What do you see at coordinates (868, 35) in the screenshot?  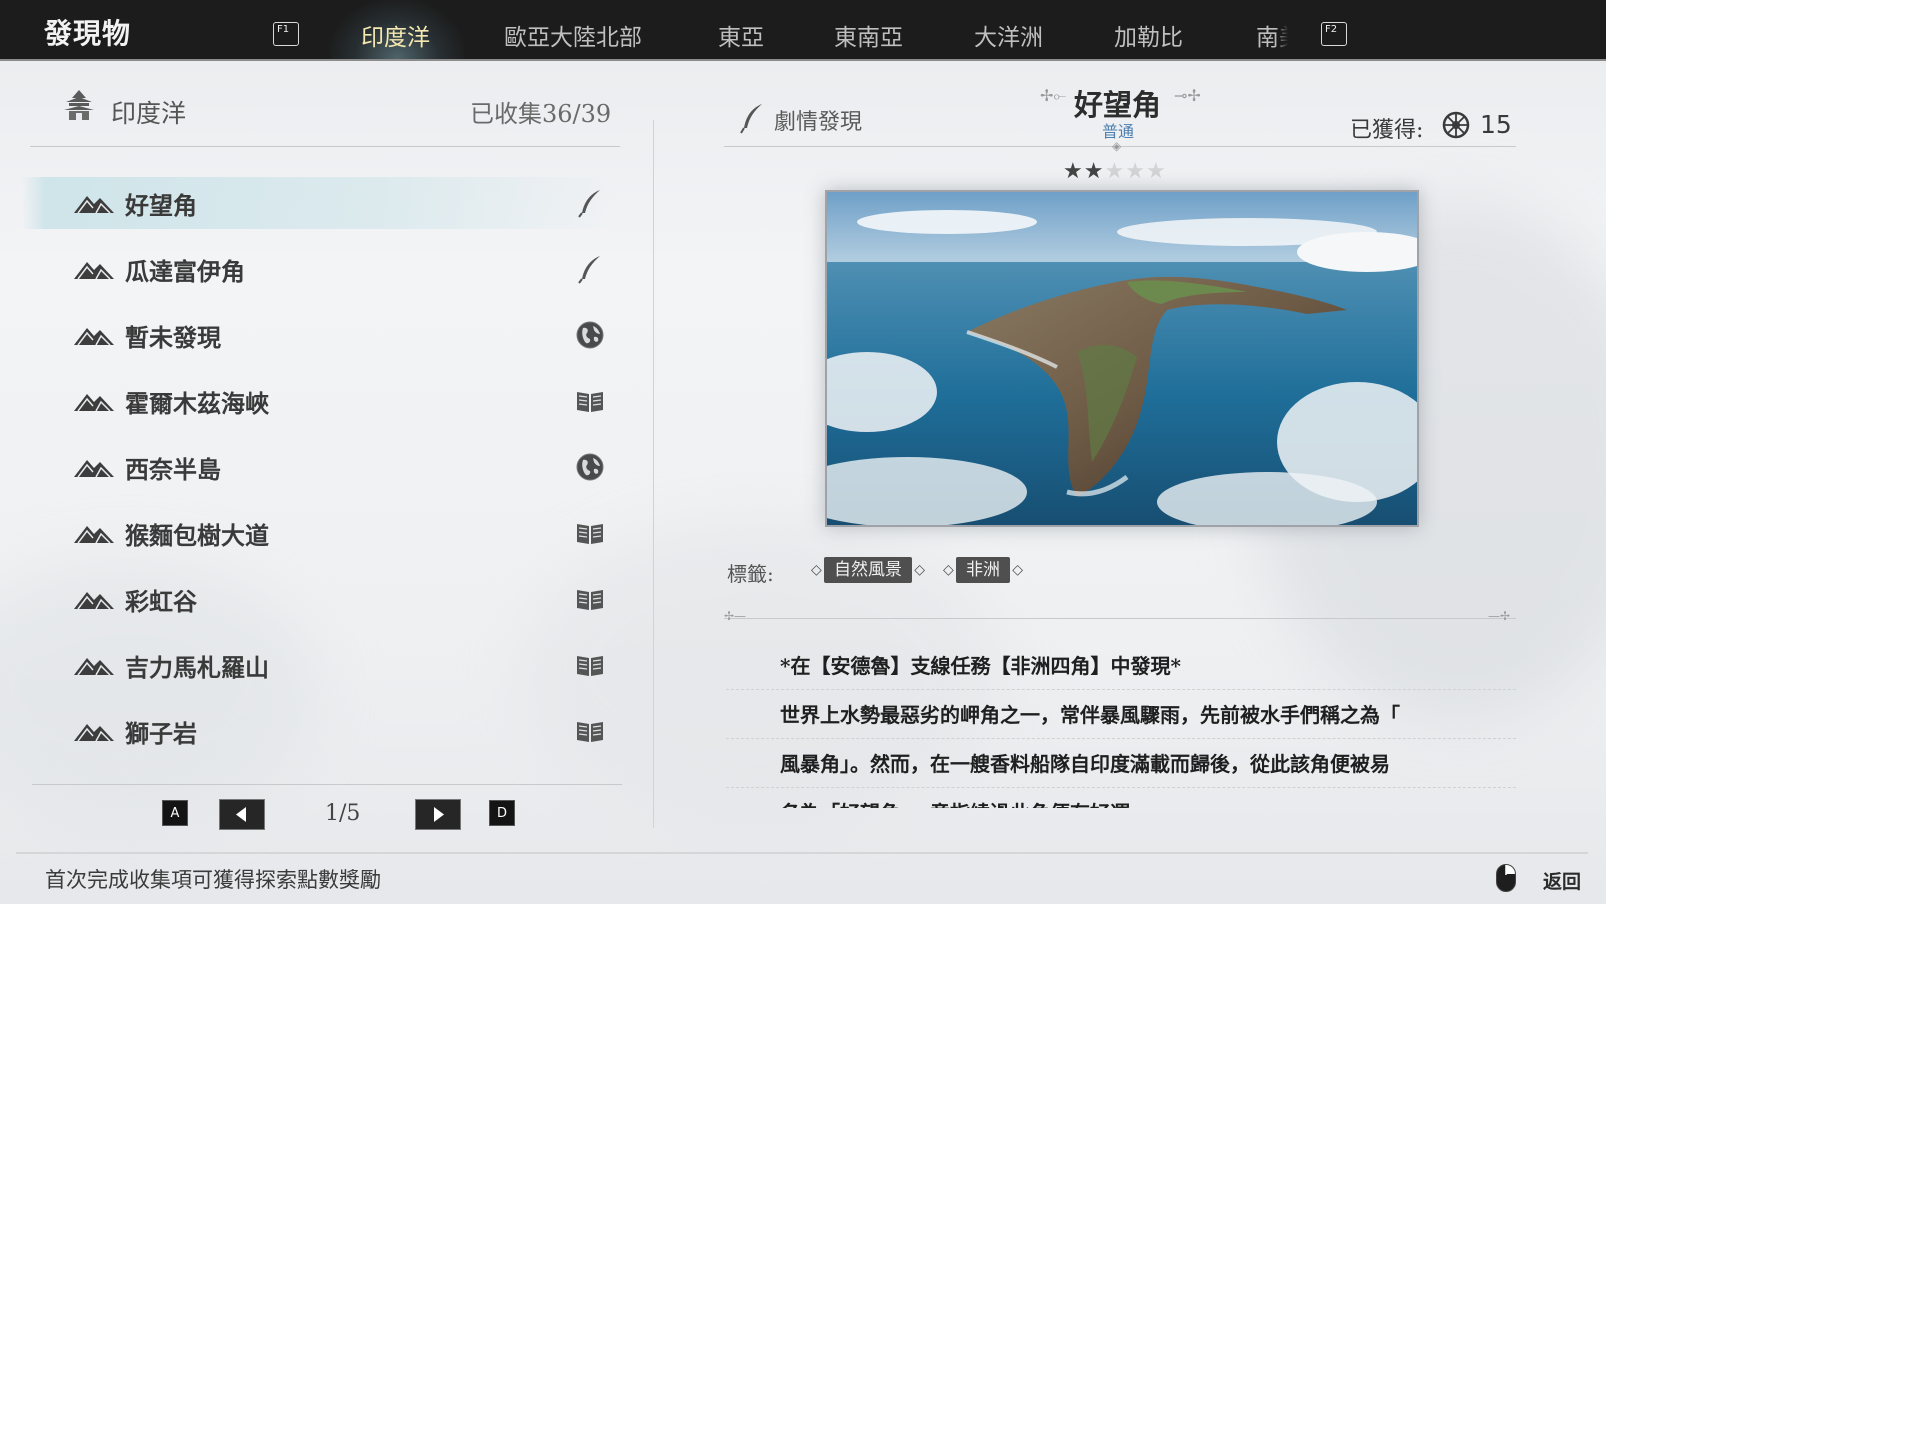 I see `tab-southeast-asia: 東南亞` at bounding box center [868, 35].